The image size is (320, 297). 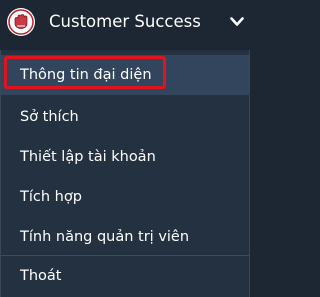 I want to click on menu-item-preferences: Sở thích, so click(x=125, y=117).